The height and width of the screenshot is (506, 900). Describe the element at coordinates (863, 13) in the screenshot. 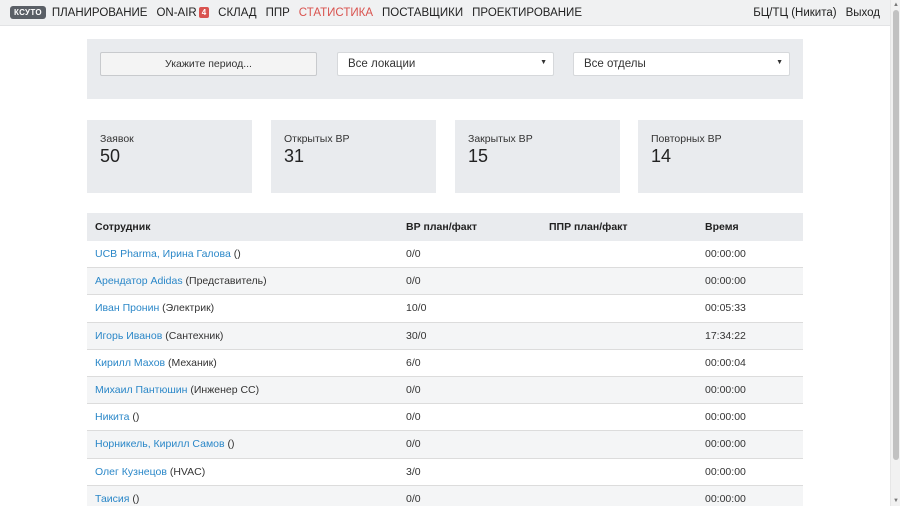

I see `logout-link: Выход` at that location.